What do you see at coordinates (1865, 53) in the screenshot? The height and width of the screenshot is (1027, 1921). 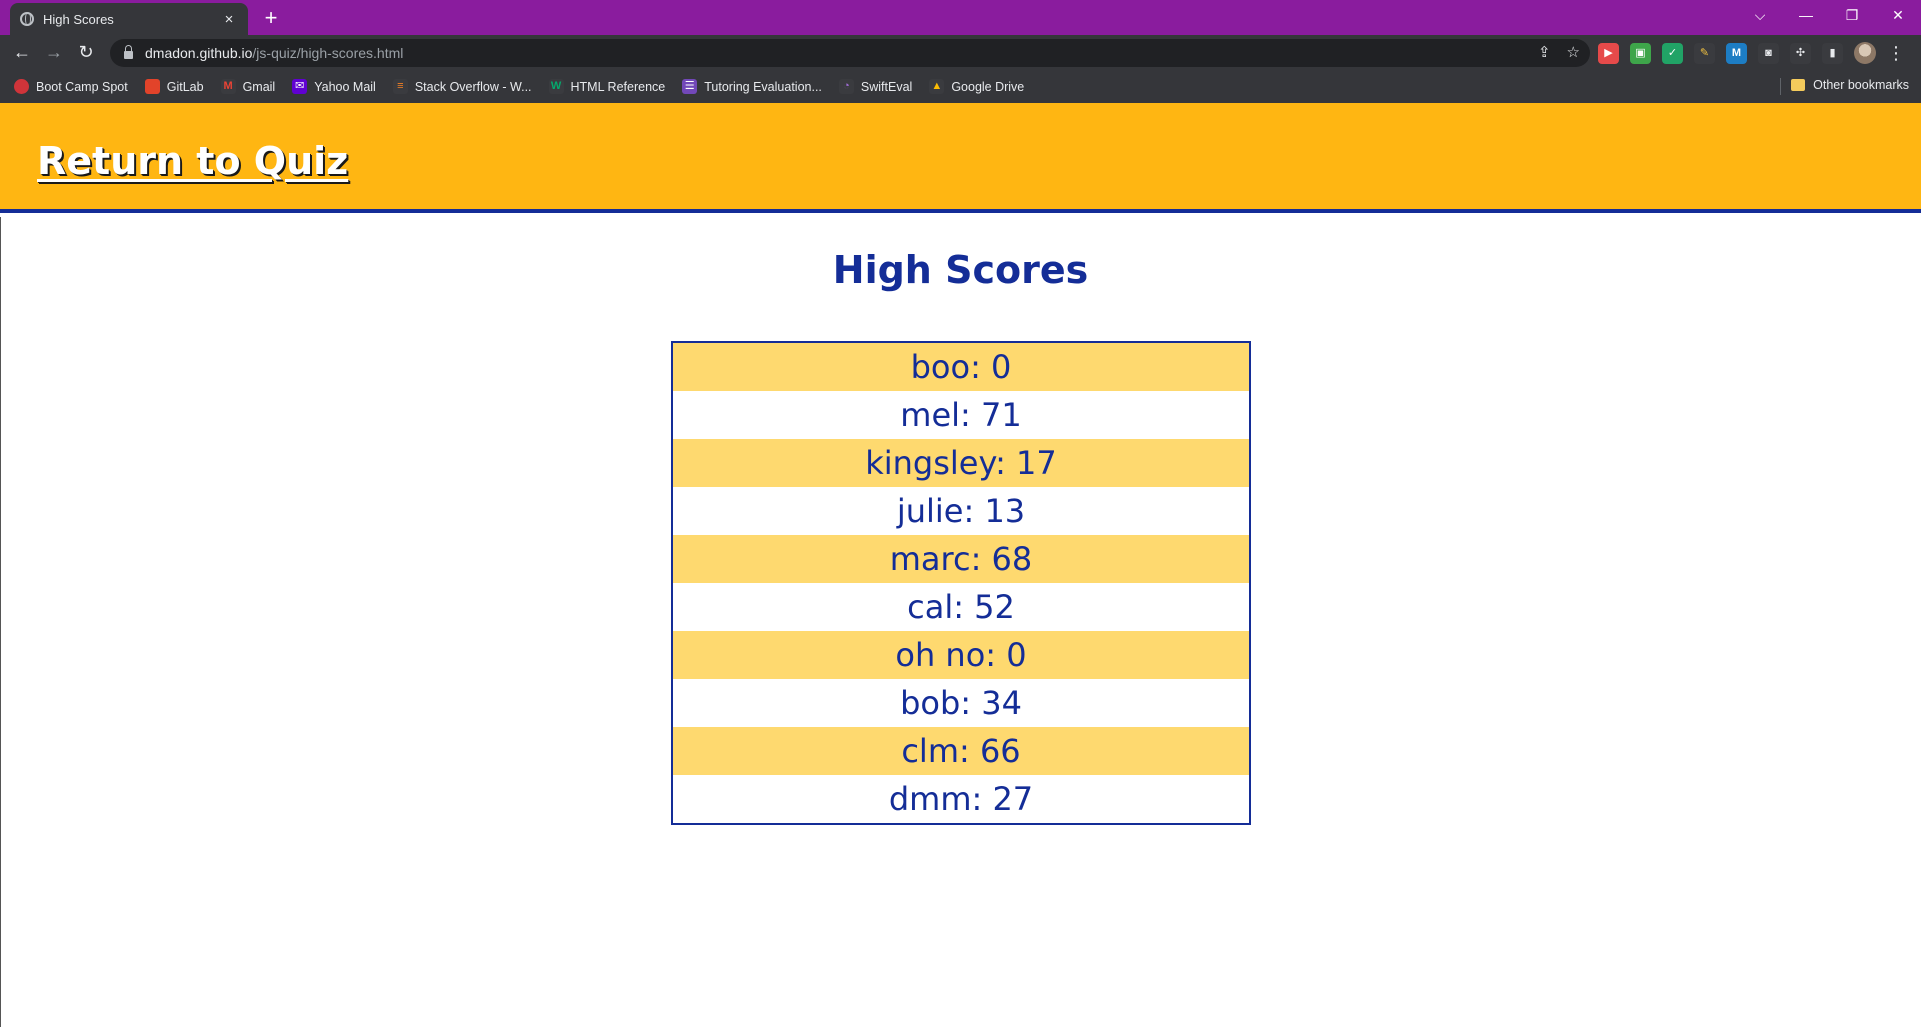 I see `profile-avatar` at bounding box center [1865, 53].